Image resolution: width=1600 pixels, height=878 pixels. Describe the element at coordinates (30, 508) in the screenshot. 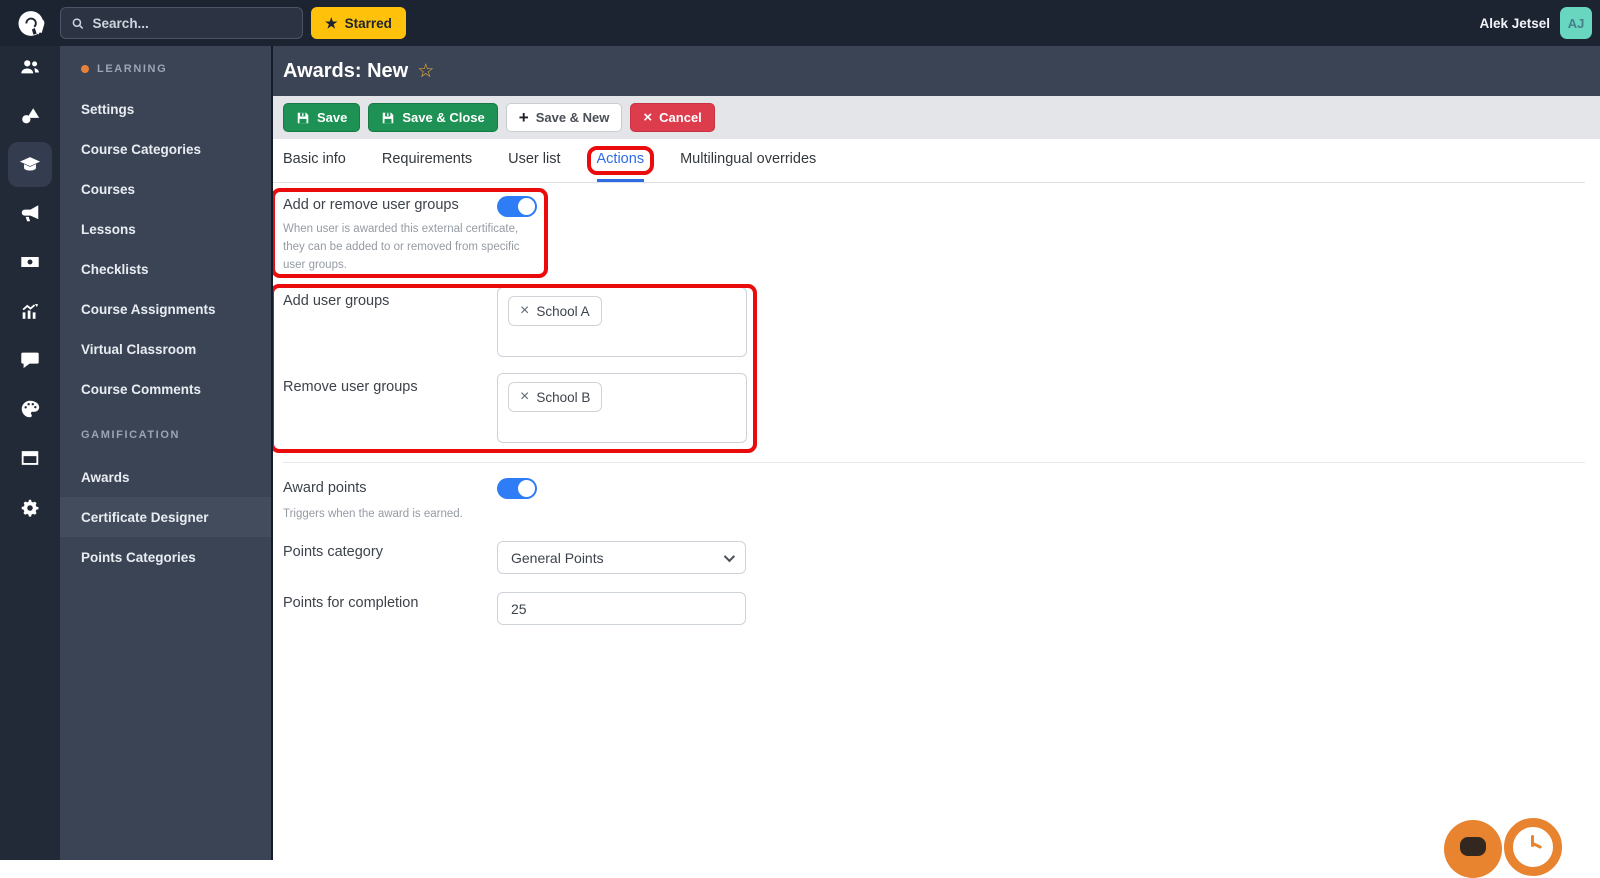

I see `gear-icon` at that location.